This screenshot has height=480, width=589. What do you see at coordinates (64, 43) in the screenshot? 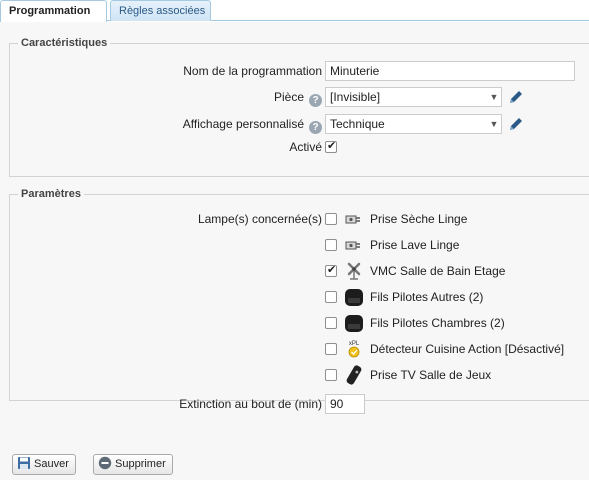
I see `characteristics-legend: Caractéristiques` at bounding box center [64, 43].